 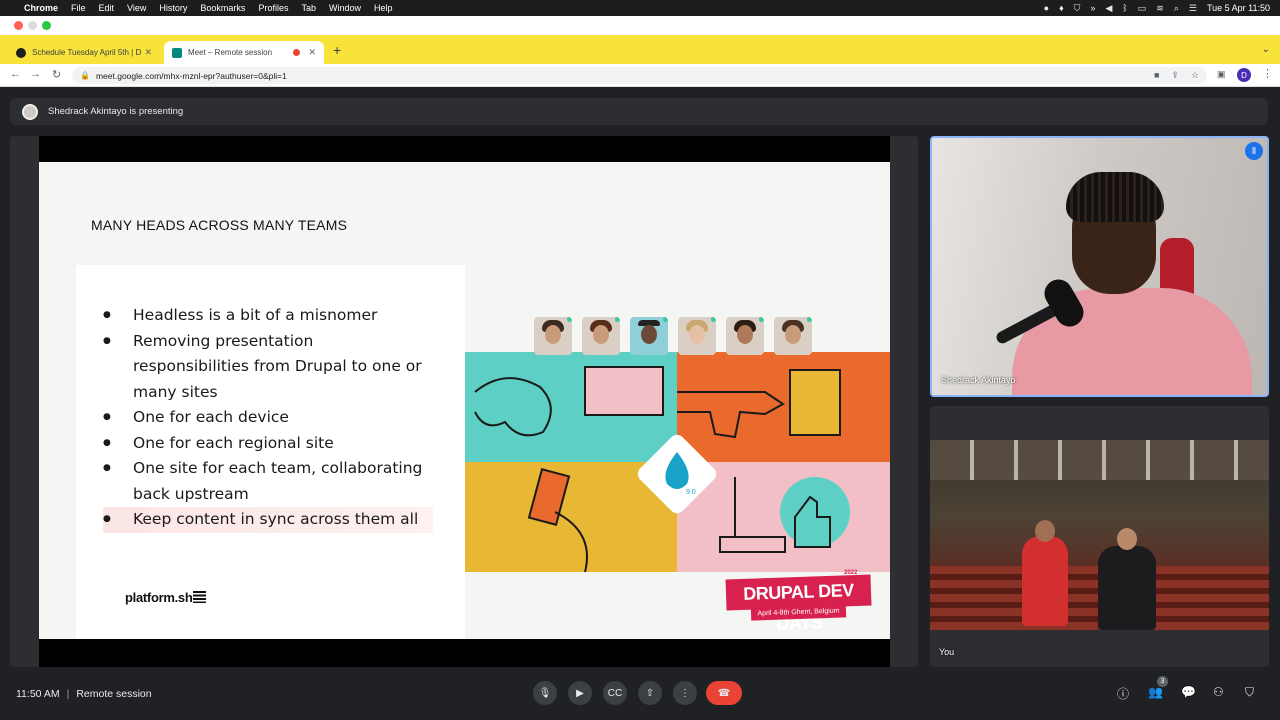 What do you see at coordinates (815, 402) in the screenshot?
I see `tablet-shape` at bounding box center [815, 402].